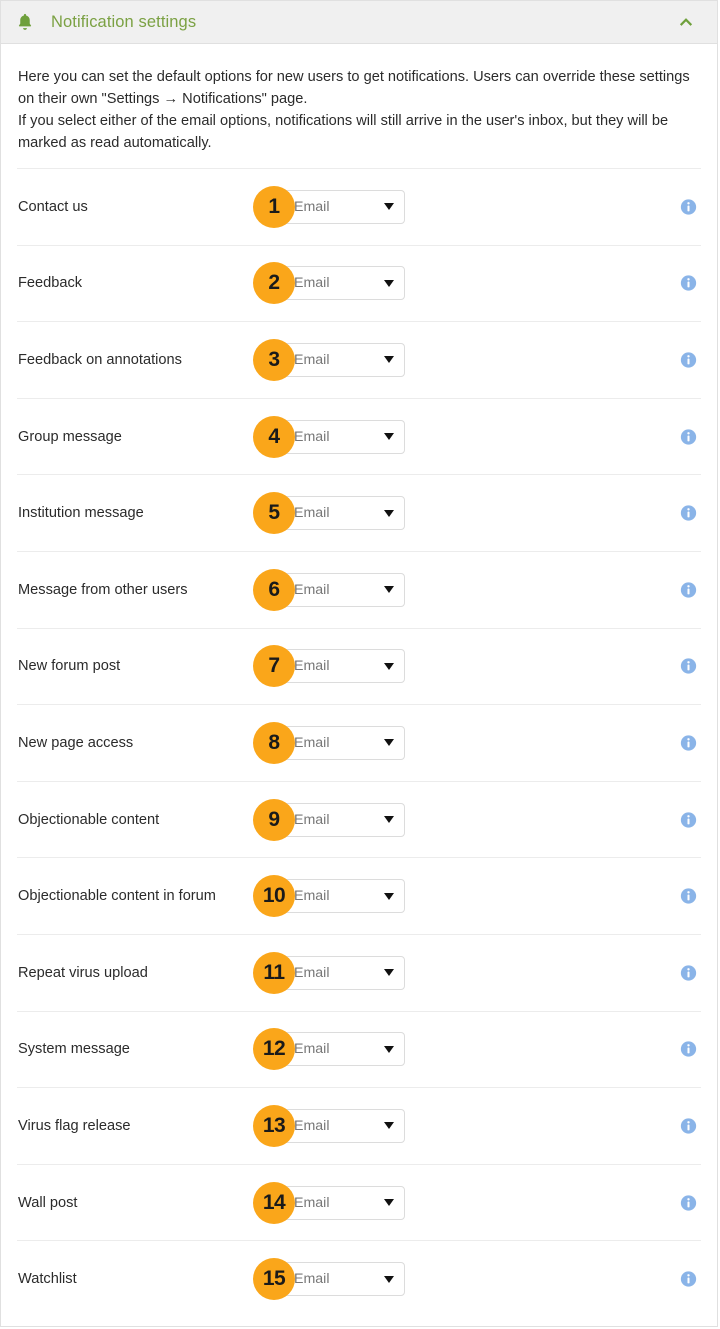  What do you see at coordinates (117, 896) in the screenshot?
I see `setting-row-label: Objectionable content in forum` at bounding box center [117, 896].